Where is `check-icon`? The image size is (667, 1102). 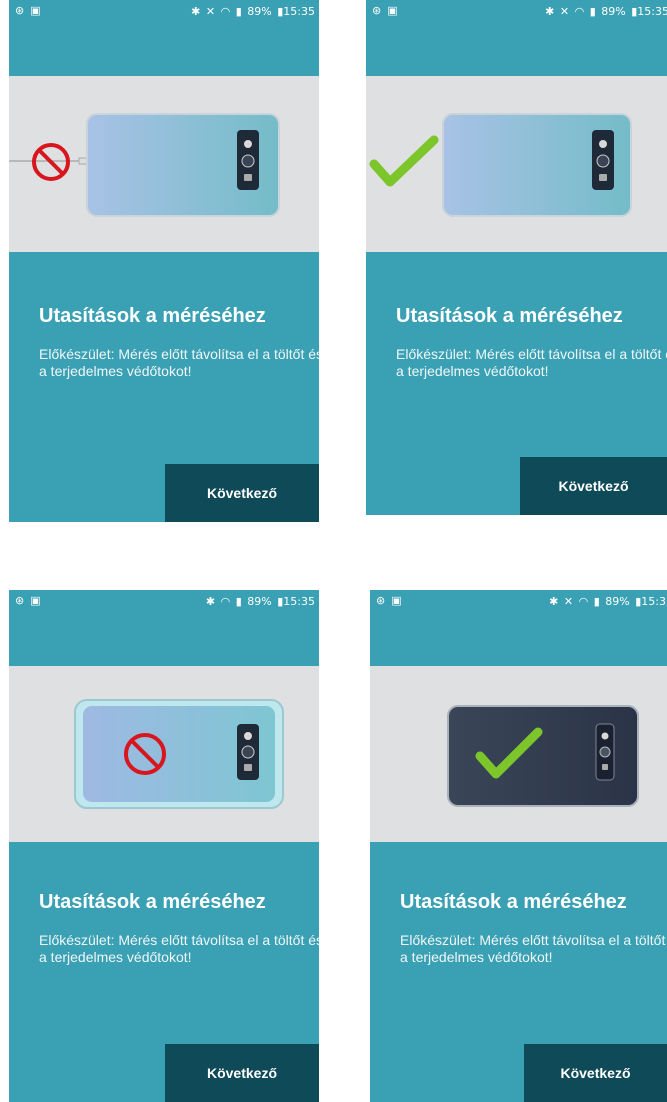
check-icon is located at coordinates (404, 161).